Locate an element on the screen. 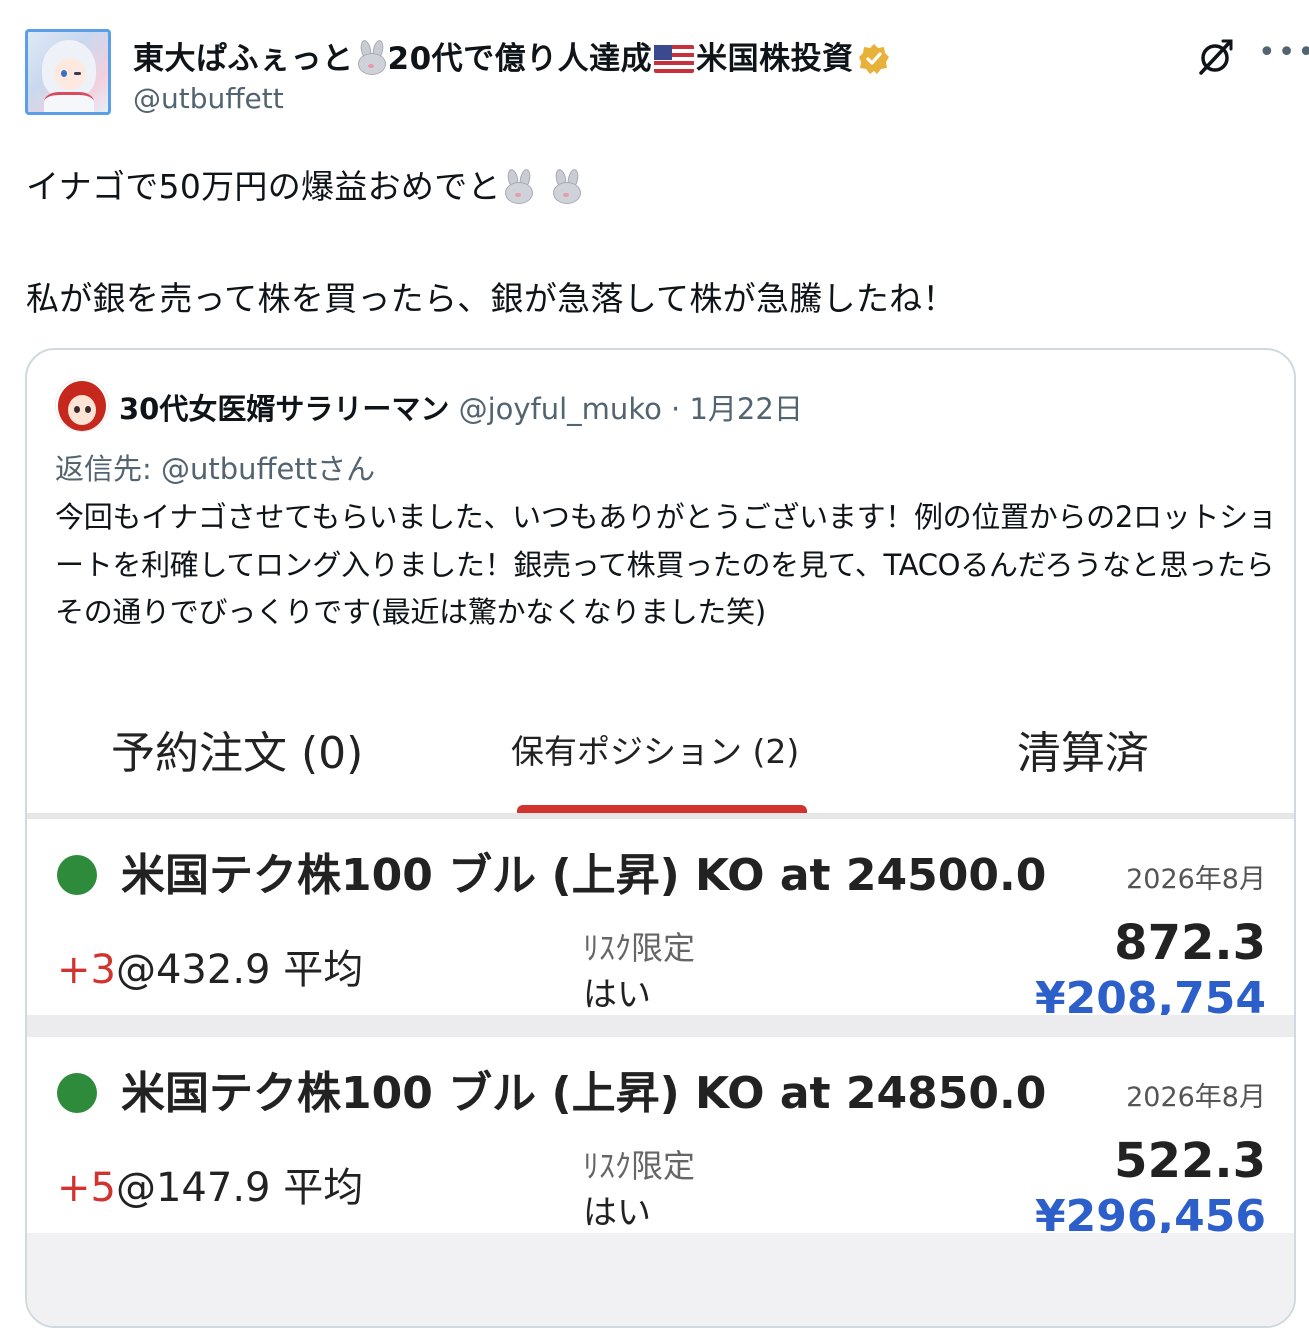  position-quantity: +5@147.9 平均 is located at coordinates (210, 1184).